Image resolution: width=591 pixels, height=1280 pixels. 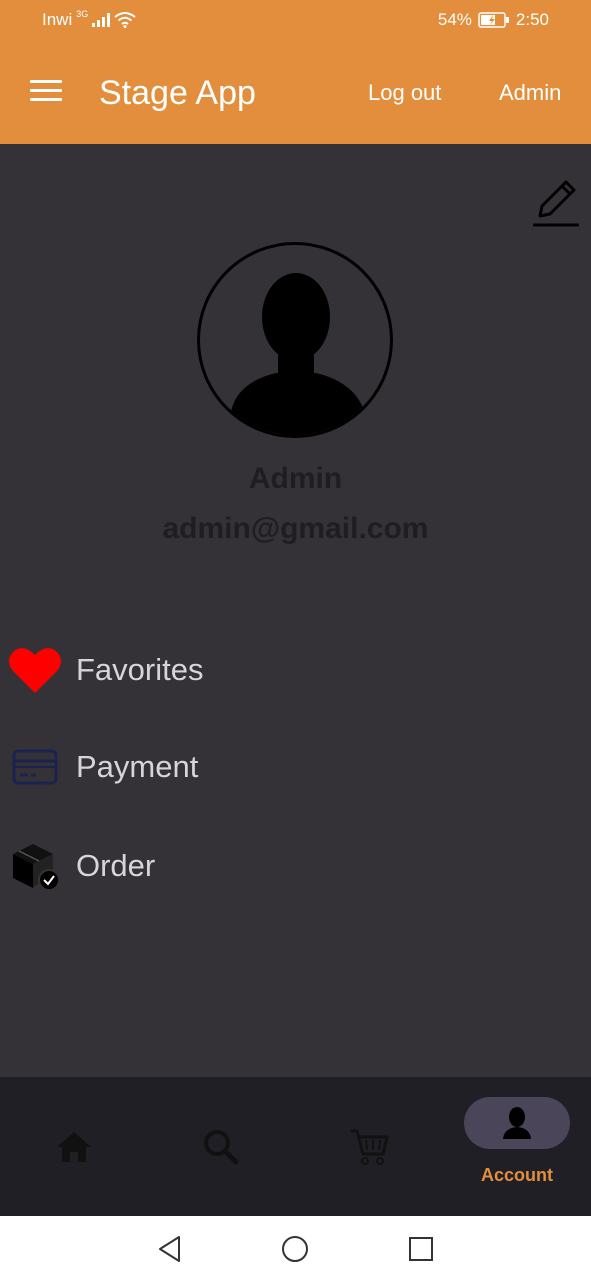 What do you see at coordinates (57, 19) in the screenshot?
I see `carrier-name: Inwi` at bounding box center [57, 19].